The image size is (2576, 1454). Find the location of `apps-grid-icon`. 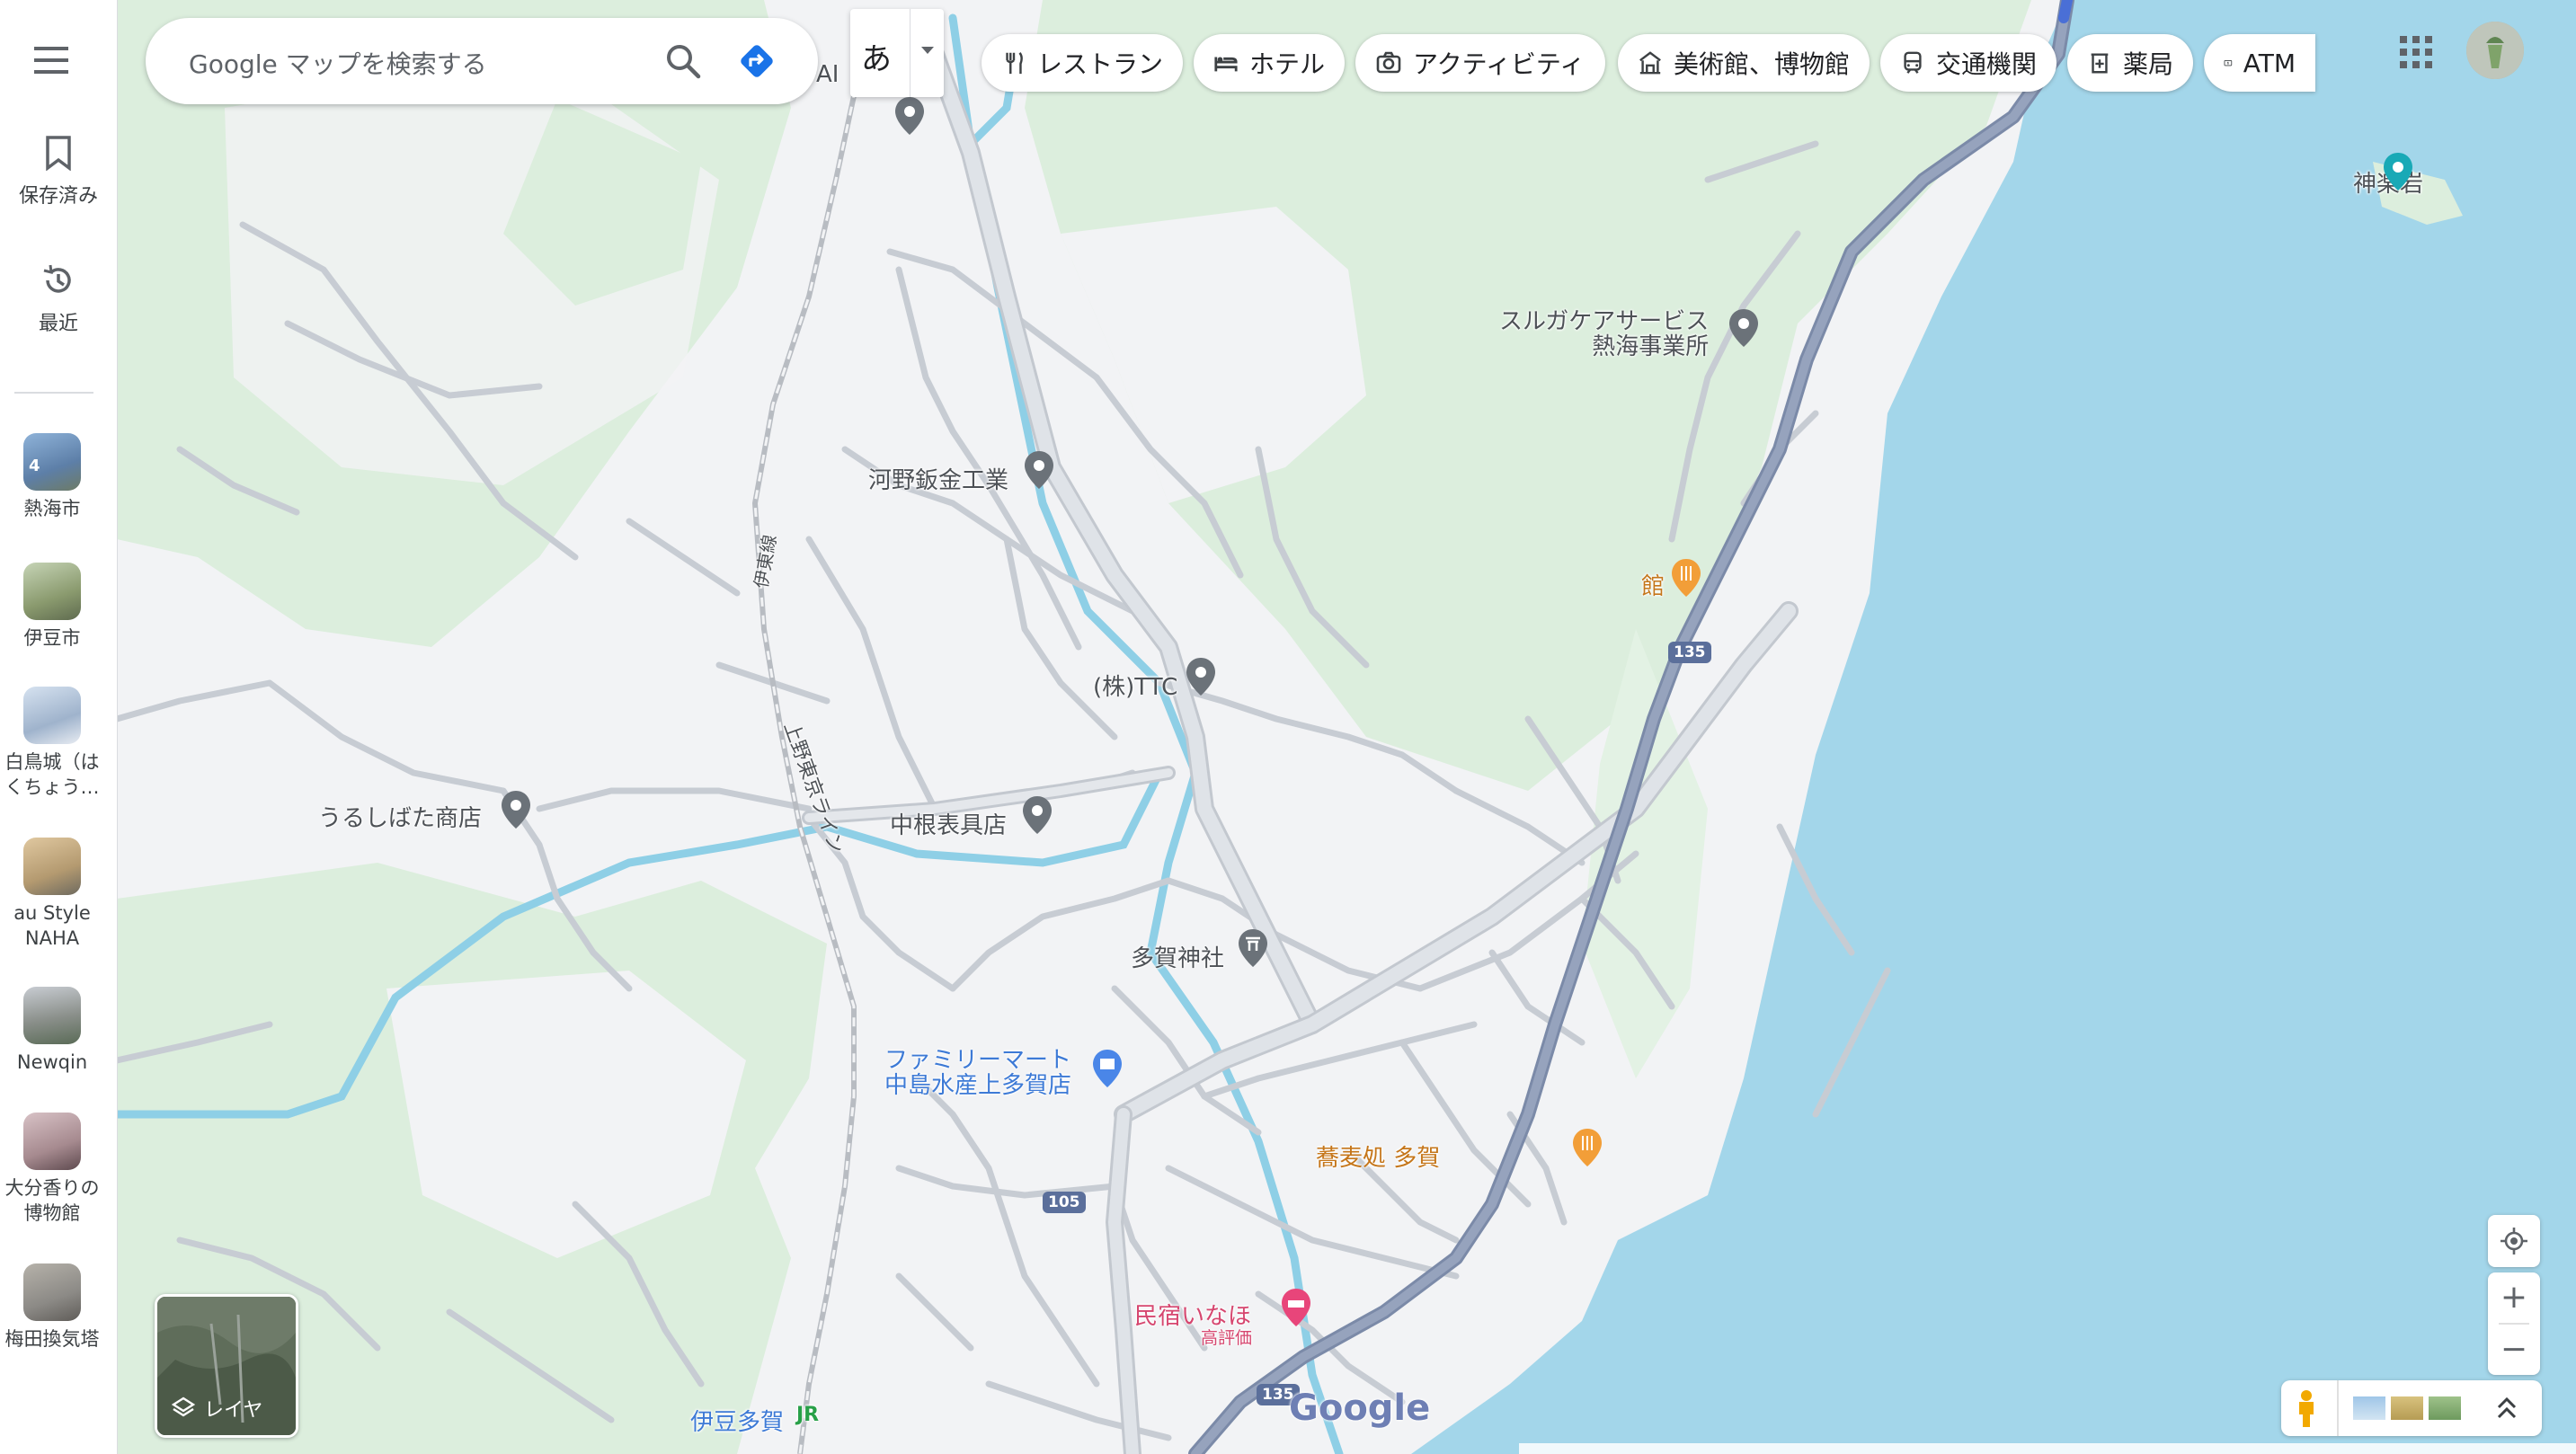

apps-grid-icon is located at coordinates (2416, 52).